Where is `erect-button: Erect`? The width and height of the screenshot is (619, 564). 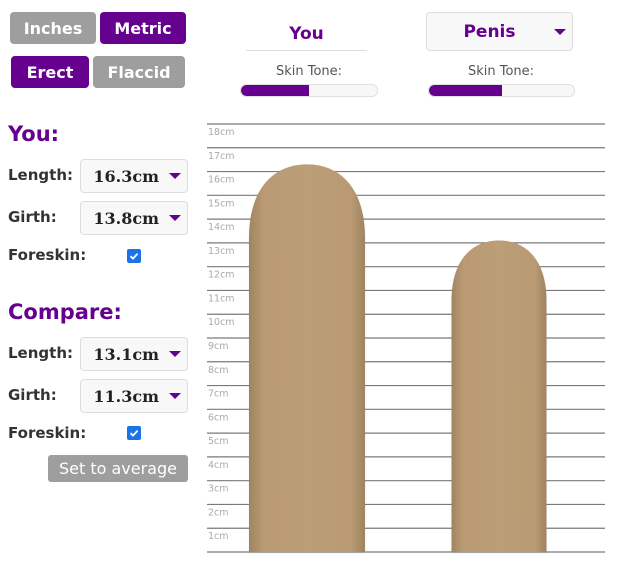 erect-button: Erect is located at coordinates (50, 72).